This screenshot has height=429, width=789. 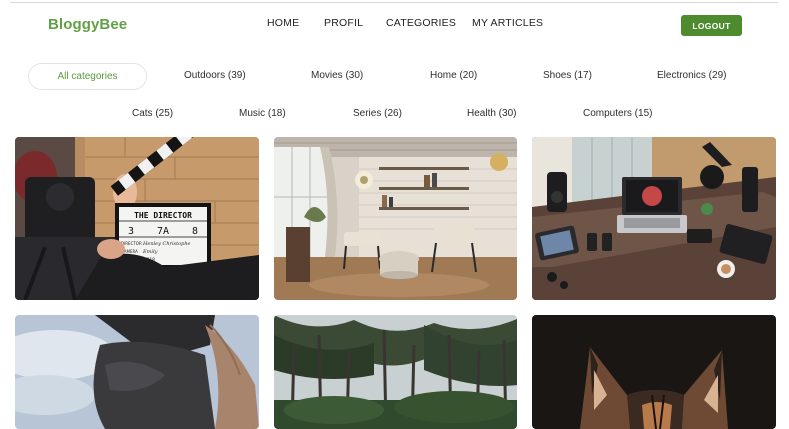 I want to click on clapper-title: THE DIRECTOR, so click(x=163, y=215).